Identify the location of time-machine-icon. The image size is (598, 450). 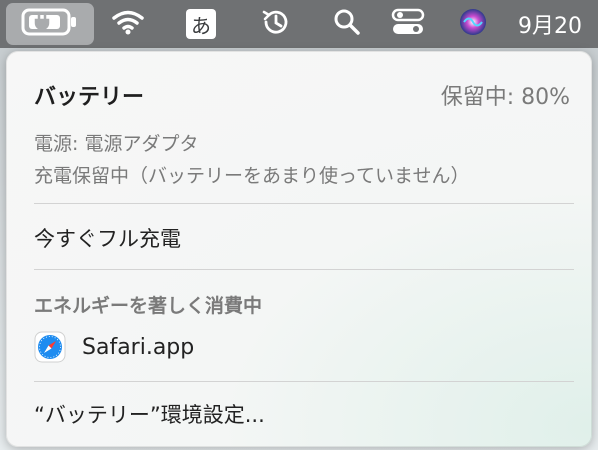
(276, 24).